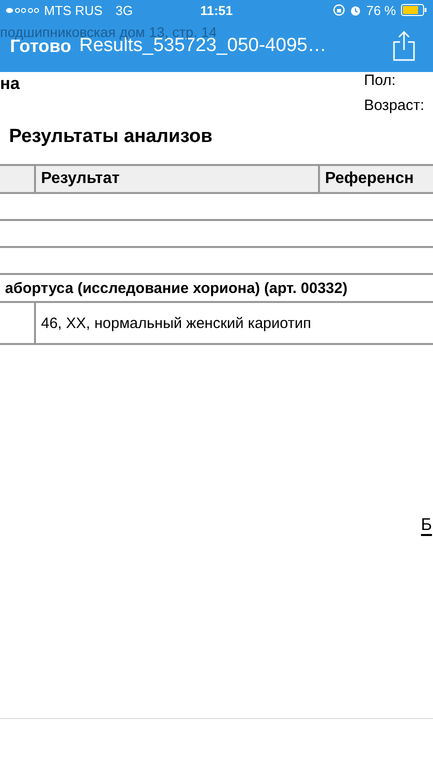 The image size is (433, 770). I want to click on field-label: Пол:, so click(380, 80).